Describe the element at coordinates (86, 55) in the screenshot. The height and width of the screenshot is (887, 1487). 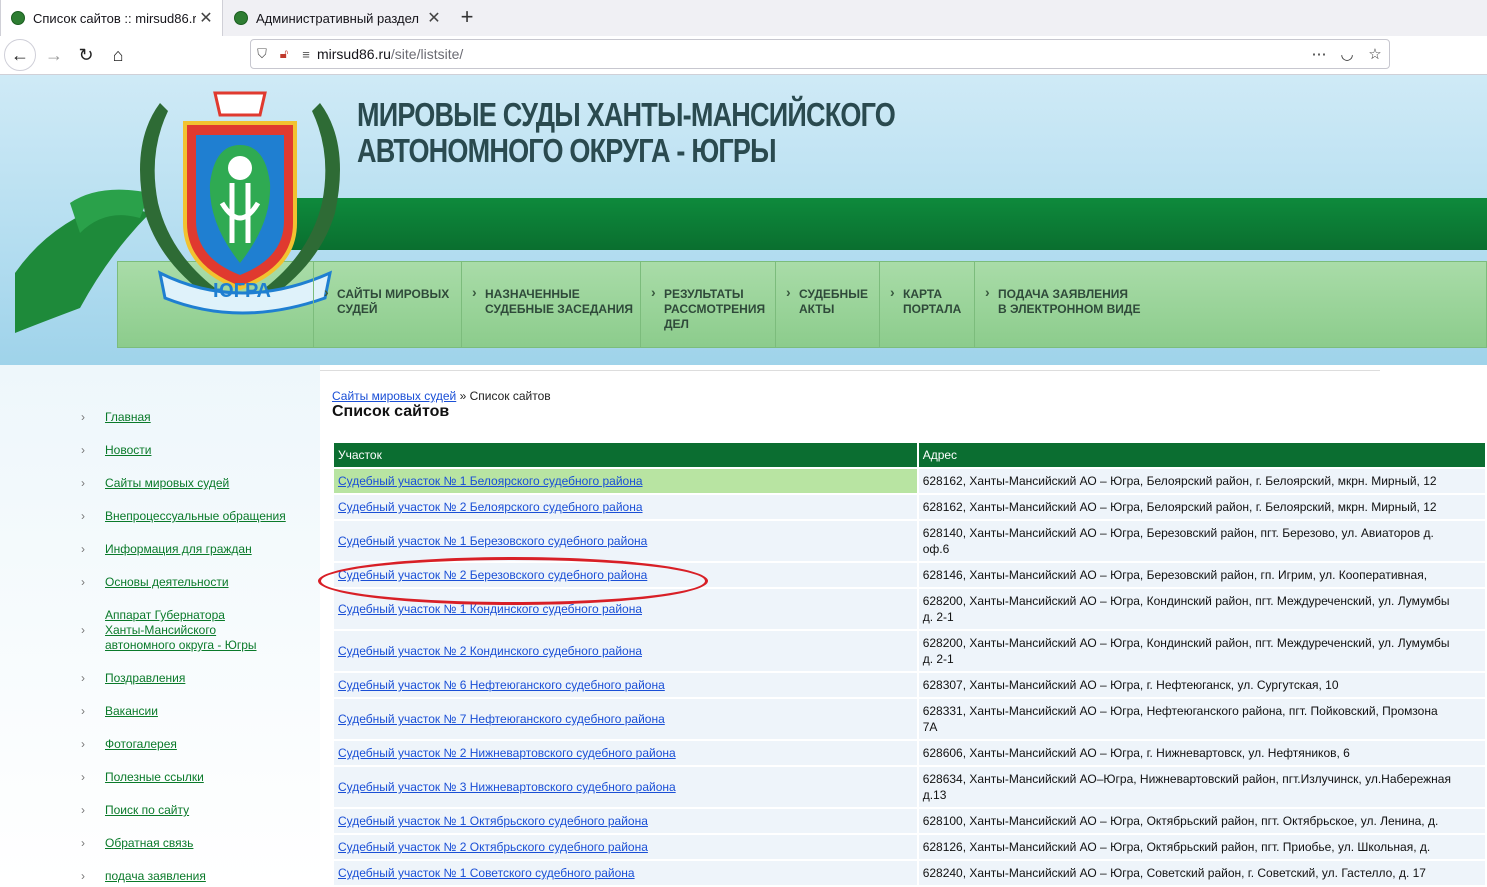
I see `reload-button: ↻` at that location.